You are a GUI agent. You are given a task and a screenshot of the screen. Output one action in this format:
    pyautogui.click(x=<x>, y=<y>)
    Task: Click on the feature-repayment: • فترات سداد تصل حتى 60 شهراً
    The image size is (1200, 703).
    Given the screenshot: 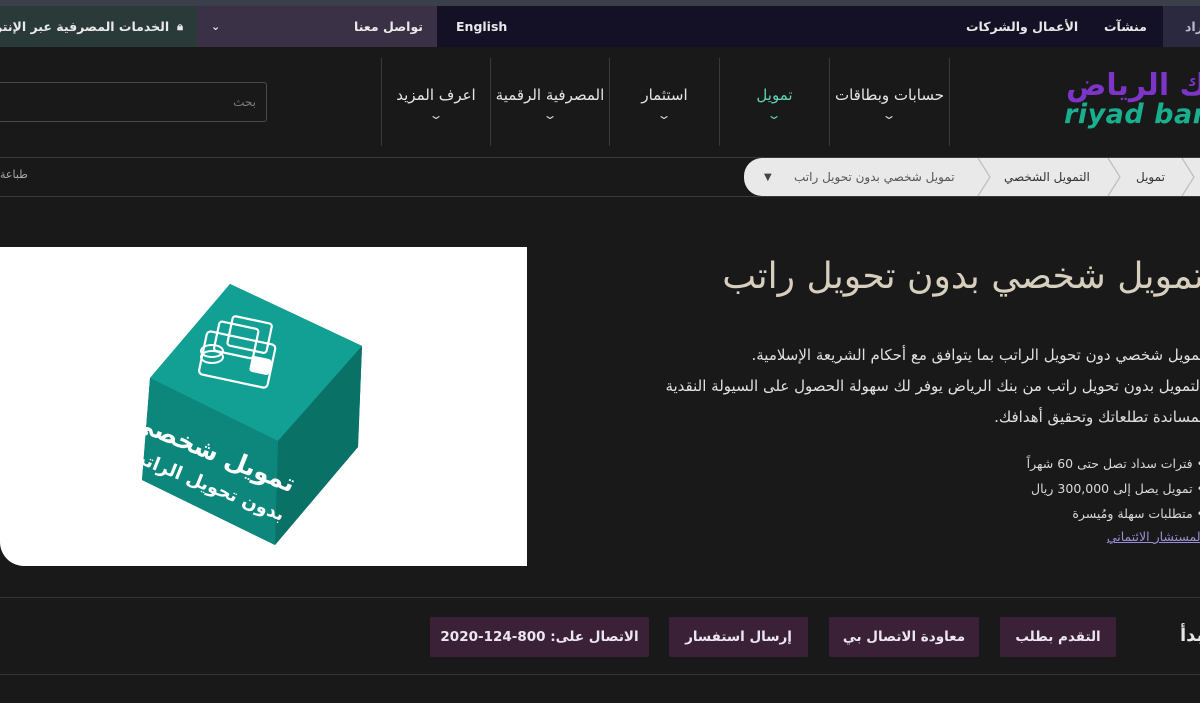 What is the action you would take?
    pyautogui.click(x=1113, y=463)
    